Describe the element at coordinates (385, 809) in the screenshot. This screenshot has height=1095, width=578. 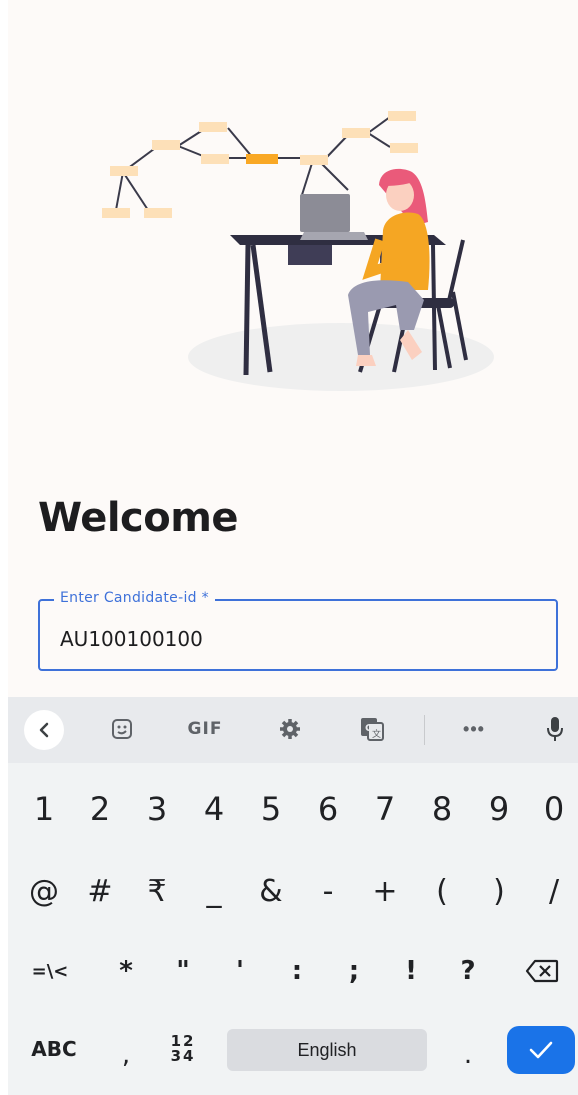
I see `key-7: 7` at that location.